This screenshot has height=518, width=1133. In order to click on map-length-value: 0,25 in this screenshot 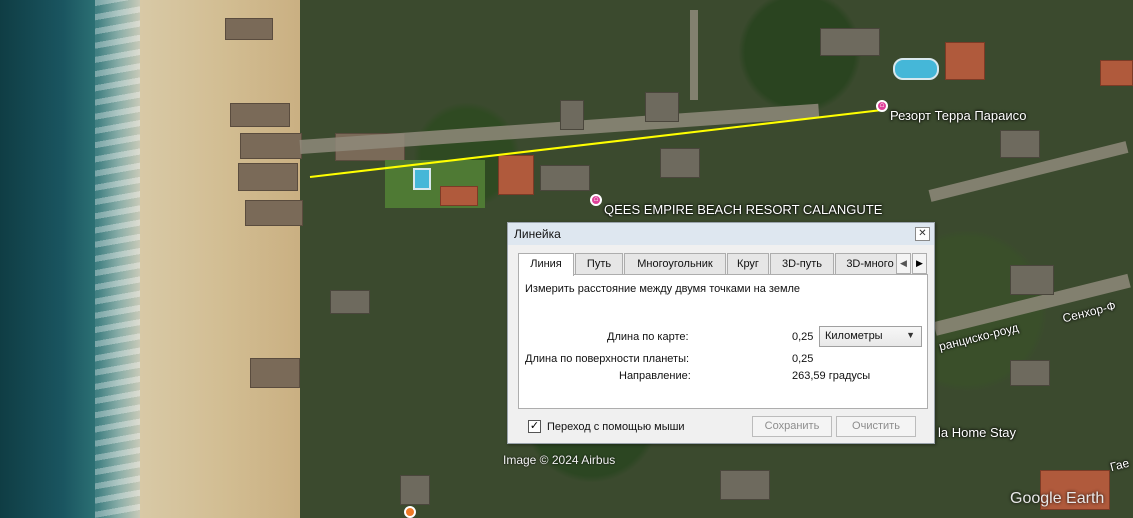, I will do `click(803, 337)`.